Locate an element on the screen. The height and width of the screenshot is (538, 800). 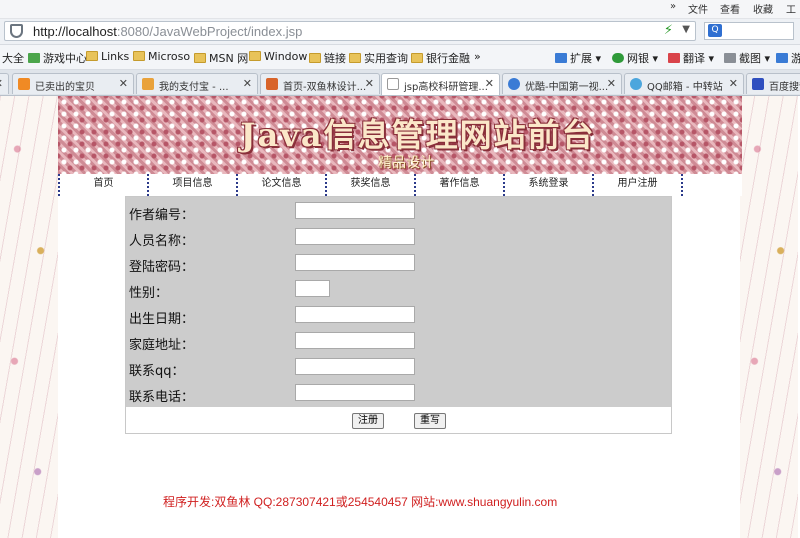
menu-favorites: 收藏 is located at coordinates (763, 8).